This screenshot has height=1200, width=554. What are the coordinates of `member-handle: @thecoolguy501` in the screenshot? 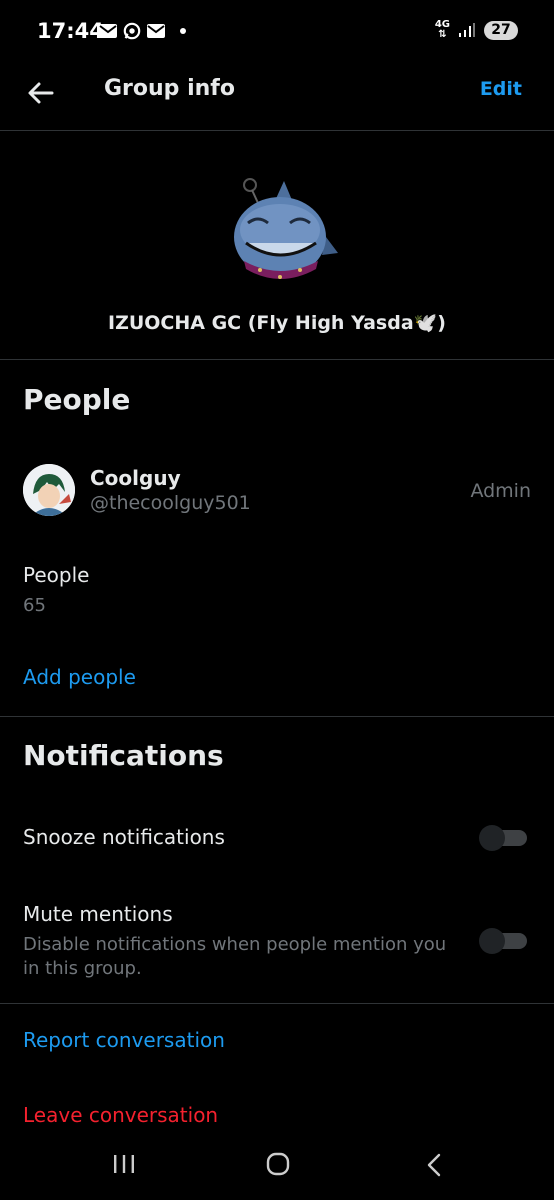 It's located at (170, 503).